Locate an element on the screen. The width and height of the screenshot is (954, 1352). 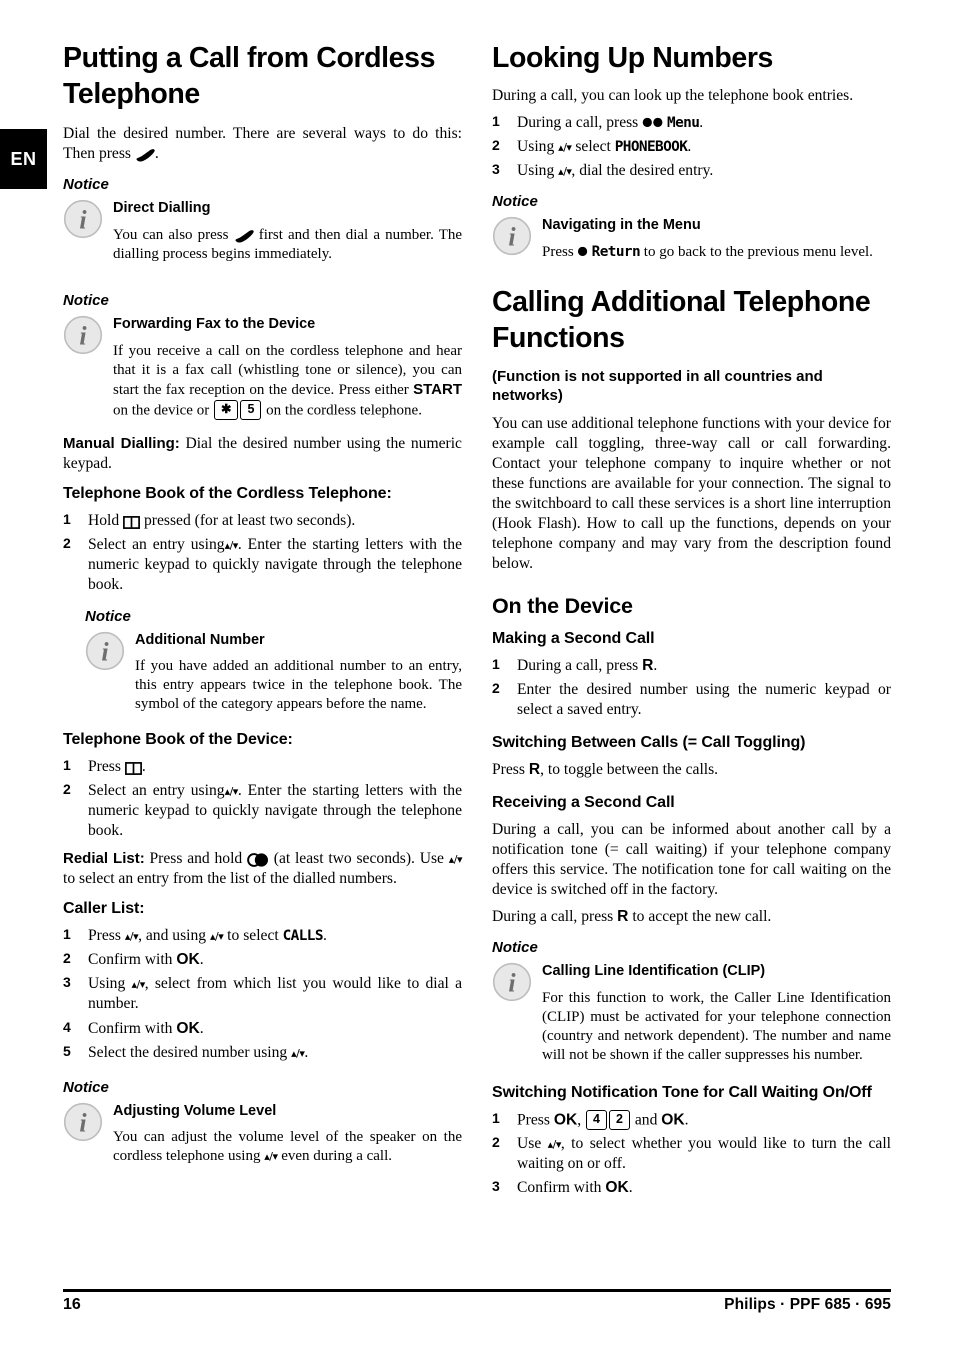
page-title: Putting a Call from Cordless Telephone is located at coordinates (249, 76).